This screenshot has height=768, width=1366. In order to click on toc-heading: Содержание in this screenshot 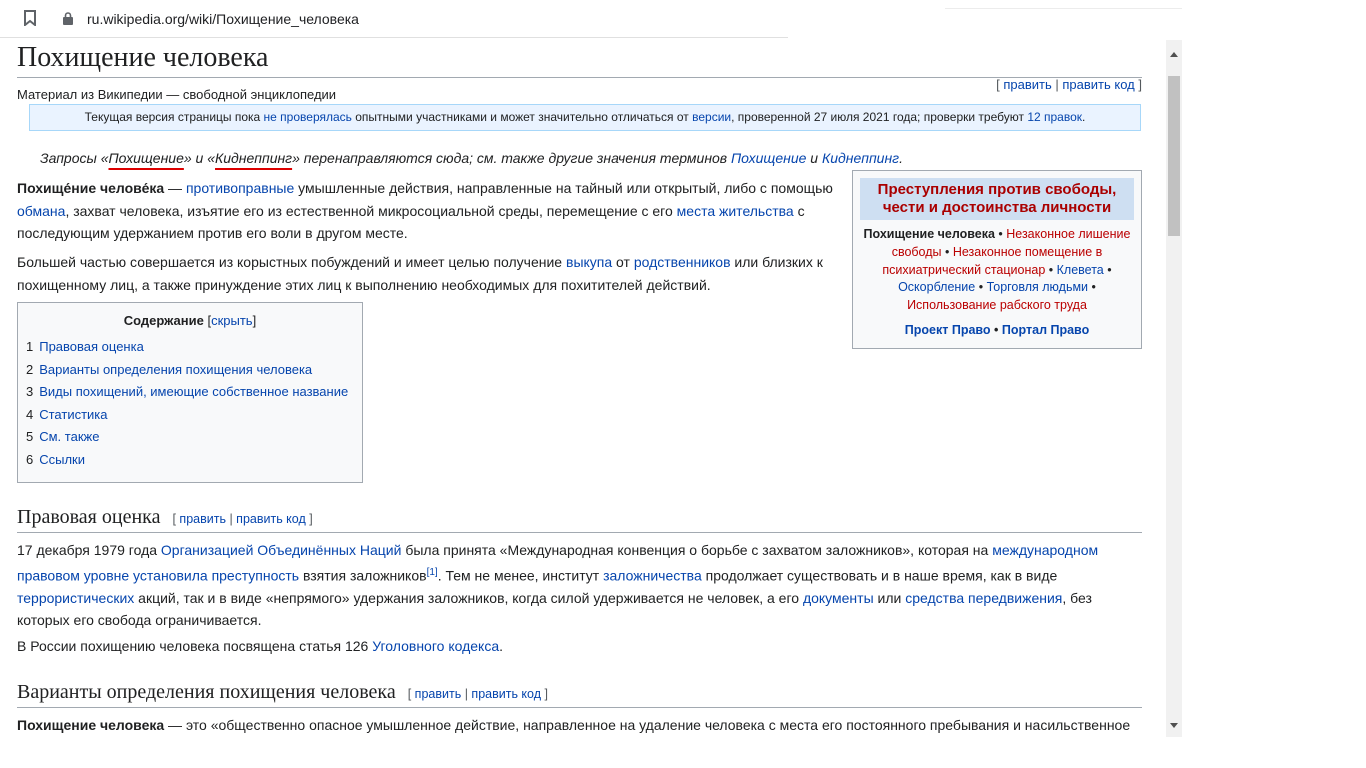, I will do `click(163, 320)`.